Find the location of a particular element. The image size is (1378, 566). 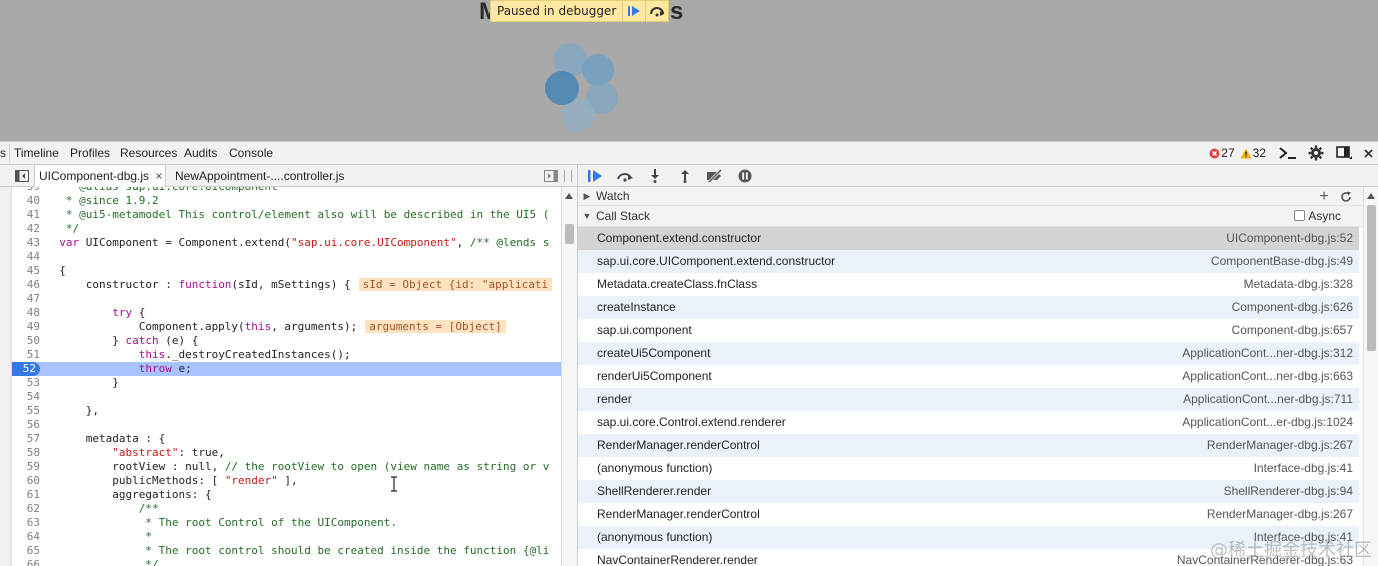

call-frame-location: Metadata-dbg.js:328 is located at coordinates (1298, 284).